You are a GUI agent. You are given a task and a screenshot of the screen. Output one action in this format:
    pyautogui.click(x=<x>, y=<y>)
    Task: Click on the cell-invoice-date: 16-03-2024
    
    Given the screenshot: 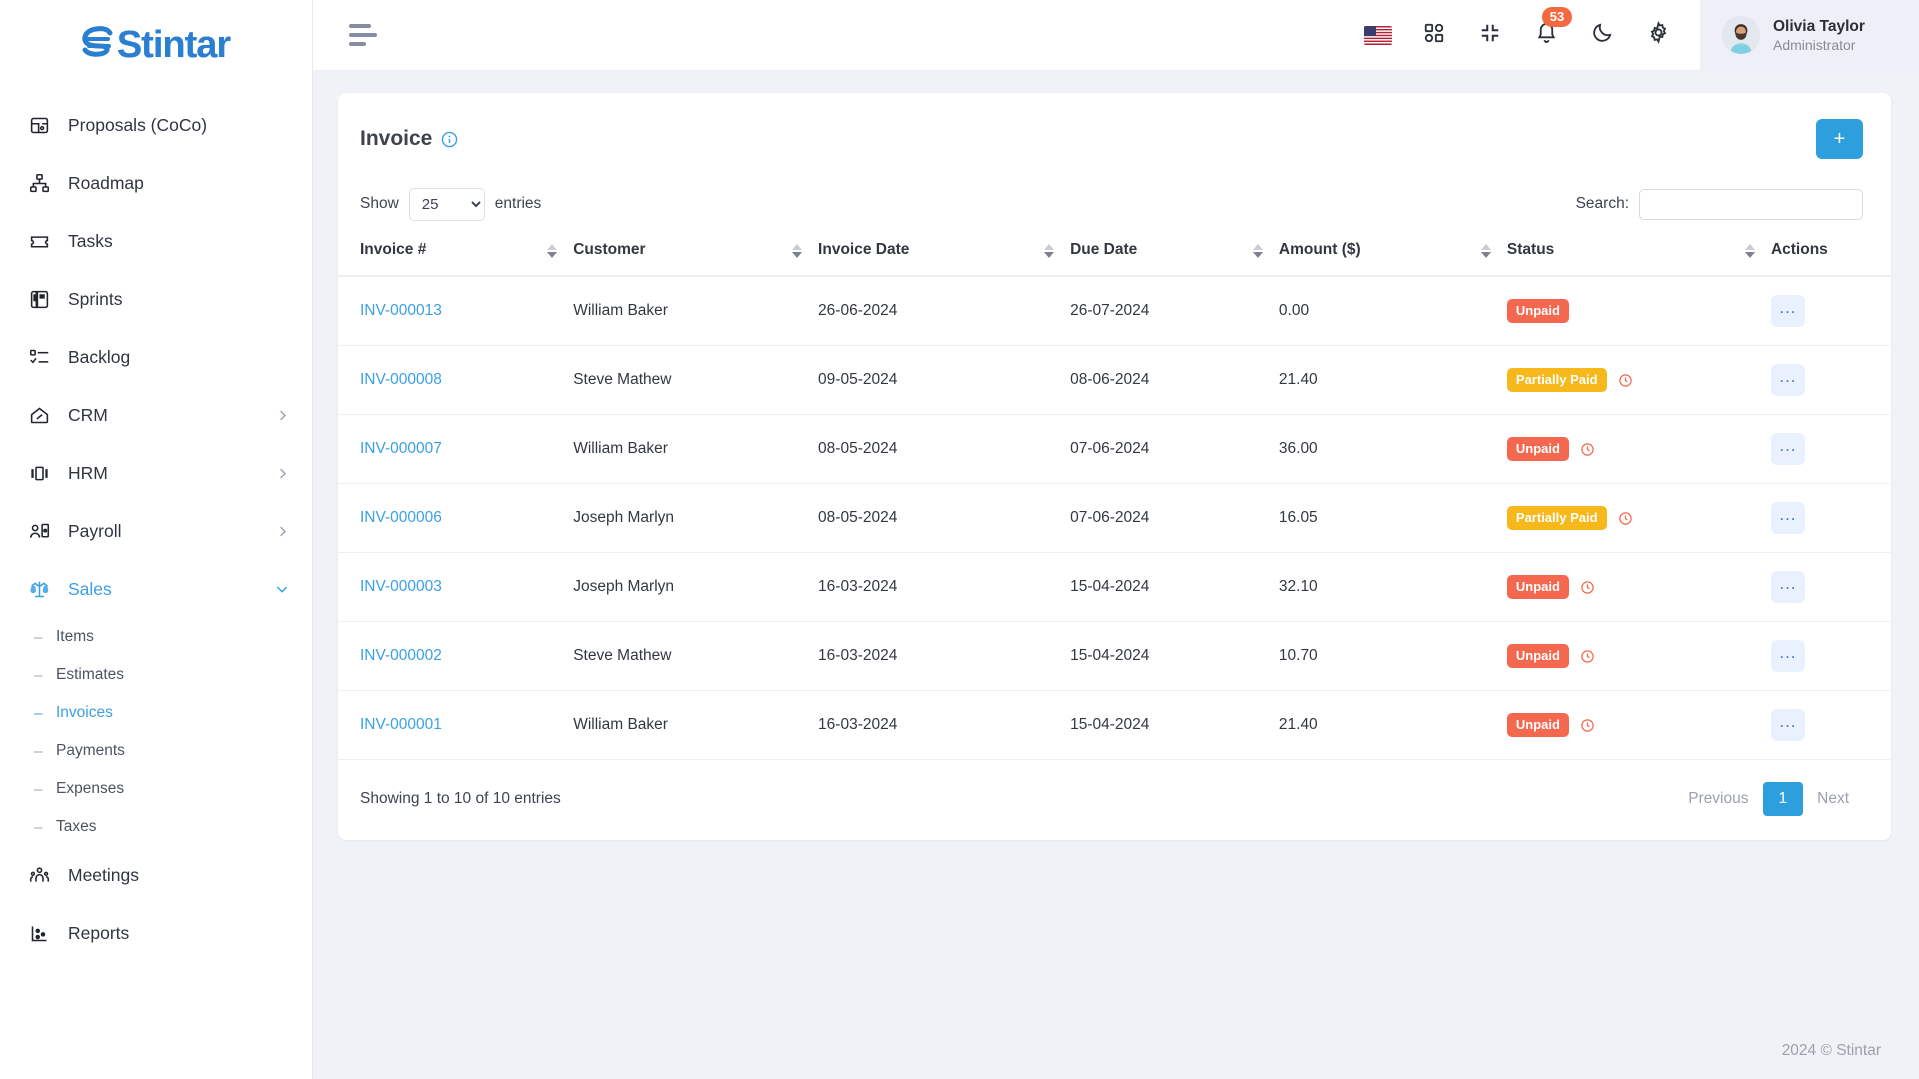 What is the action you would take?
    pyautogui.click(x=944, y=656)
    